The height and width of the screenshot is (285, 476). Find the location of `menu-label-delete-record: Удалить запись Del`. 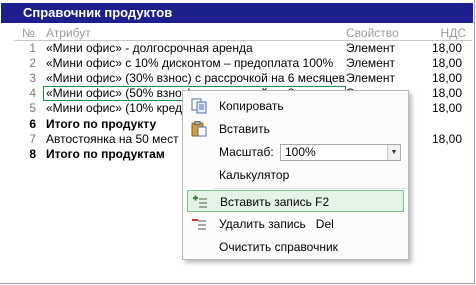

menu-label-delete-record: Удалить запись Del is located at coordinates (276, 224).